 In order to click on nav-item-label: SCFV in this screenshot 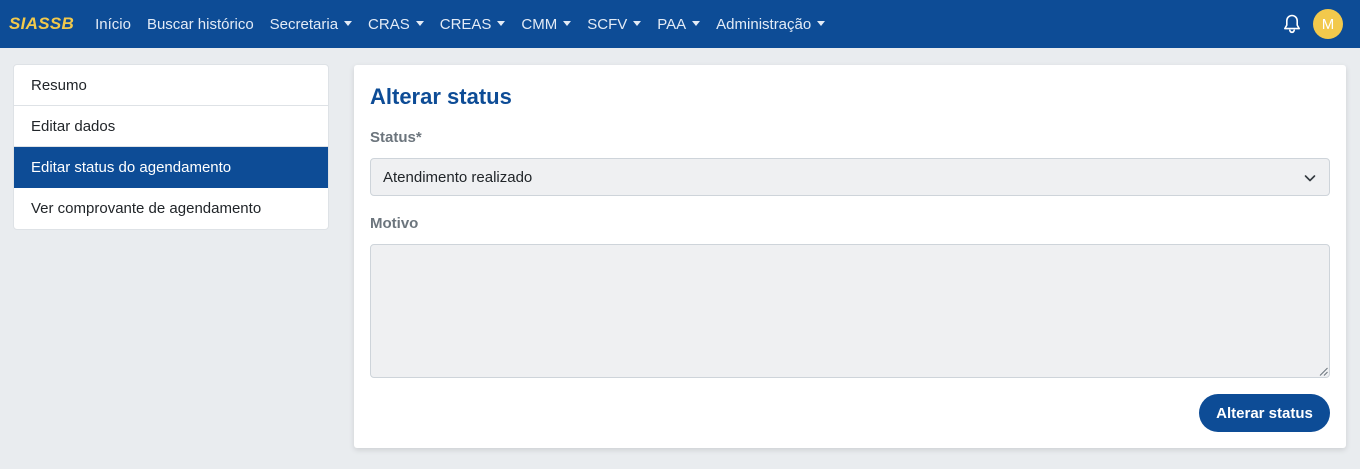, I will do `click(607, 24)`.